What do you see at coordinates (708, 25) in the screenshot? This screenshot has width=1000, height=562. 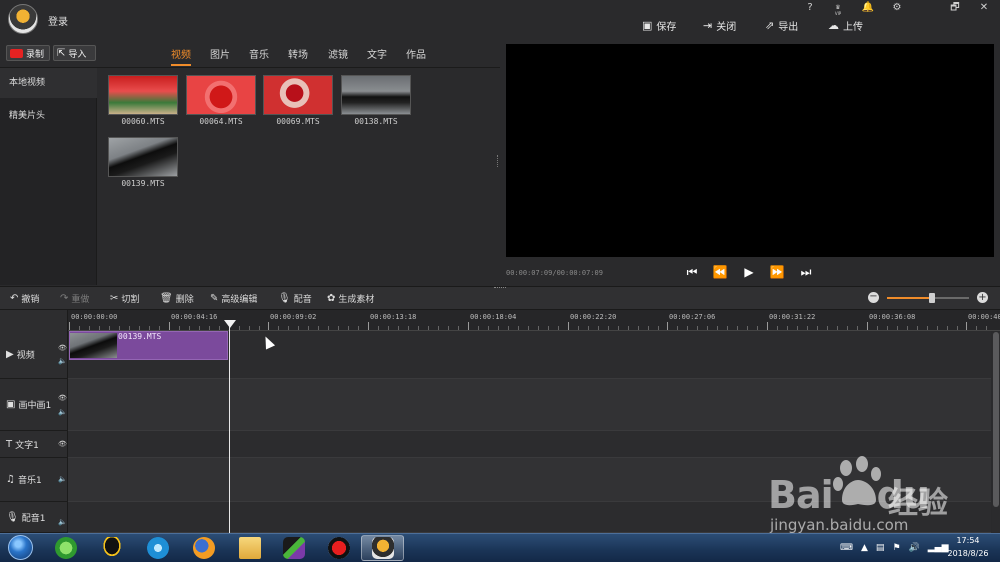 I see `close-project-icon: ⇥` at bounding box center [708, 25].